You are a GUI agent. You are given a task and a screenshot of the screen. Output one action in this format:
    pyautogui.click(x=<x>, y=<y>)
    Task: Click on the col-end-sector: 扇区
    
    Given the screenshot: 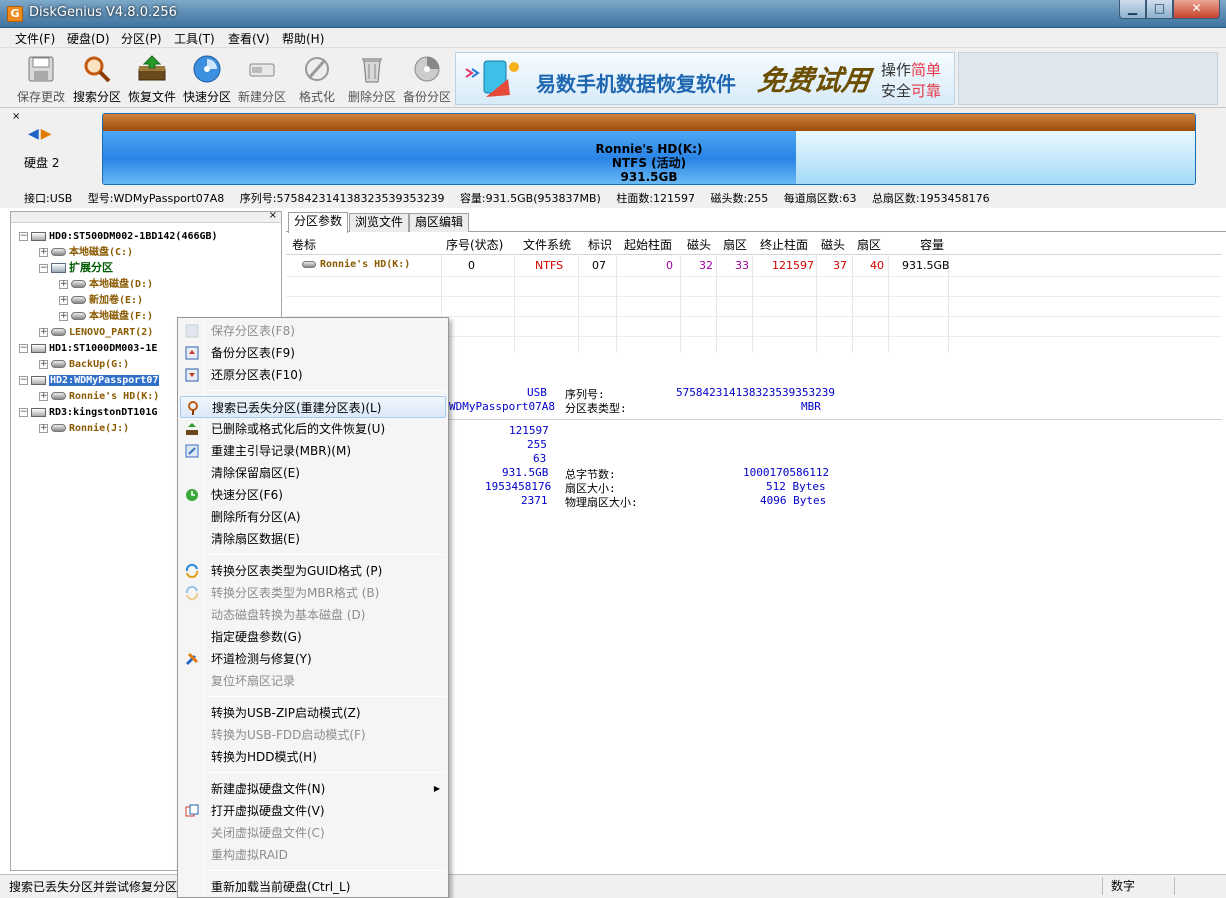 What is the action you would take?
    pyautogui.click(x=869, y=244)
    